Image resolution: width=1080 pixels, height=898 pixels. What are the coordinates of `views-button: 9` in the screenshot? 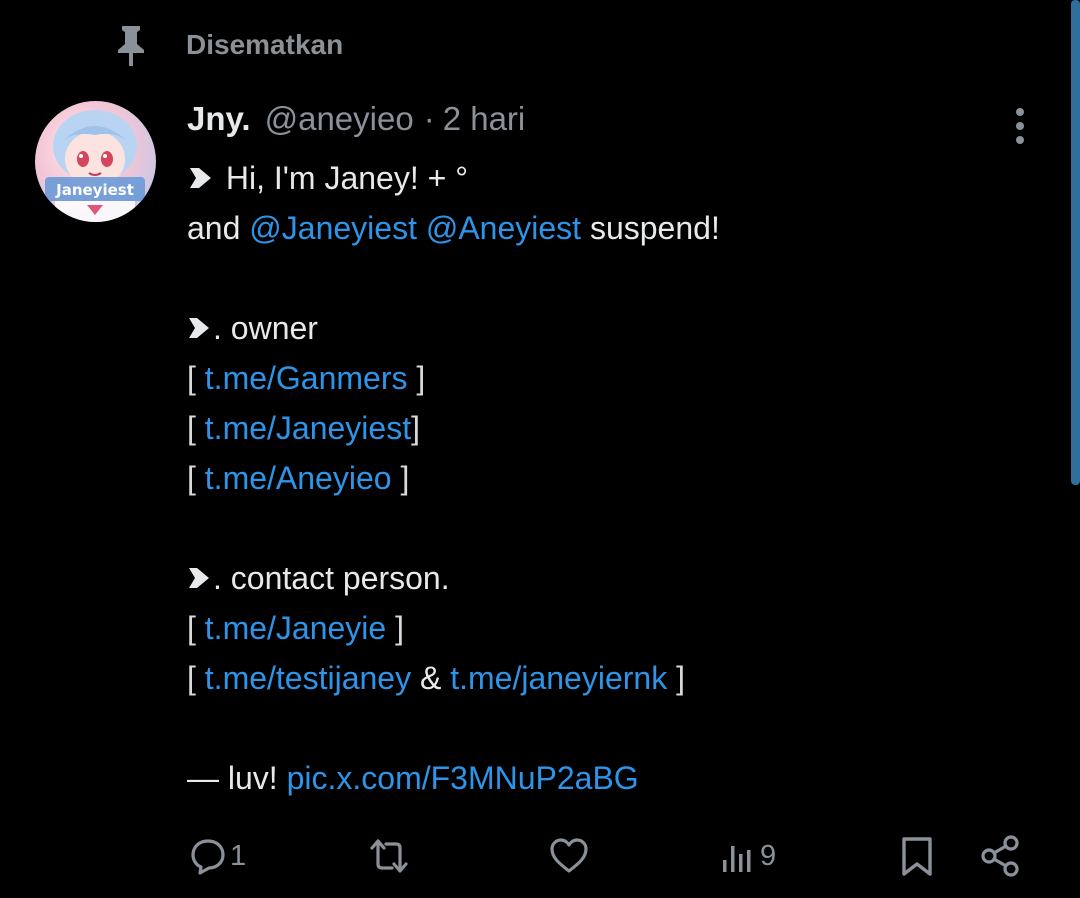 It's located at (747, 856).